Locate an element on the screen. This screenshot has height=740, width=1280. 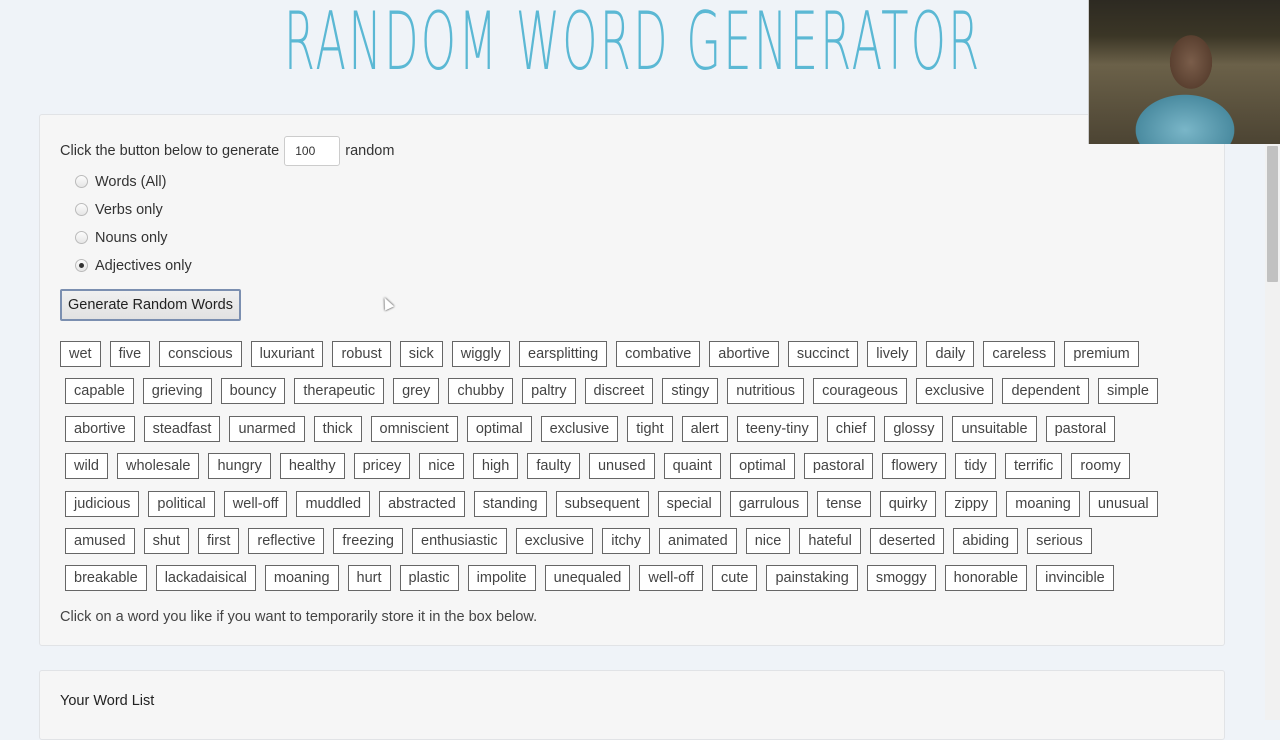
word-chip: earsplitting is located at coordinates (563, 354).